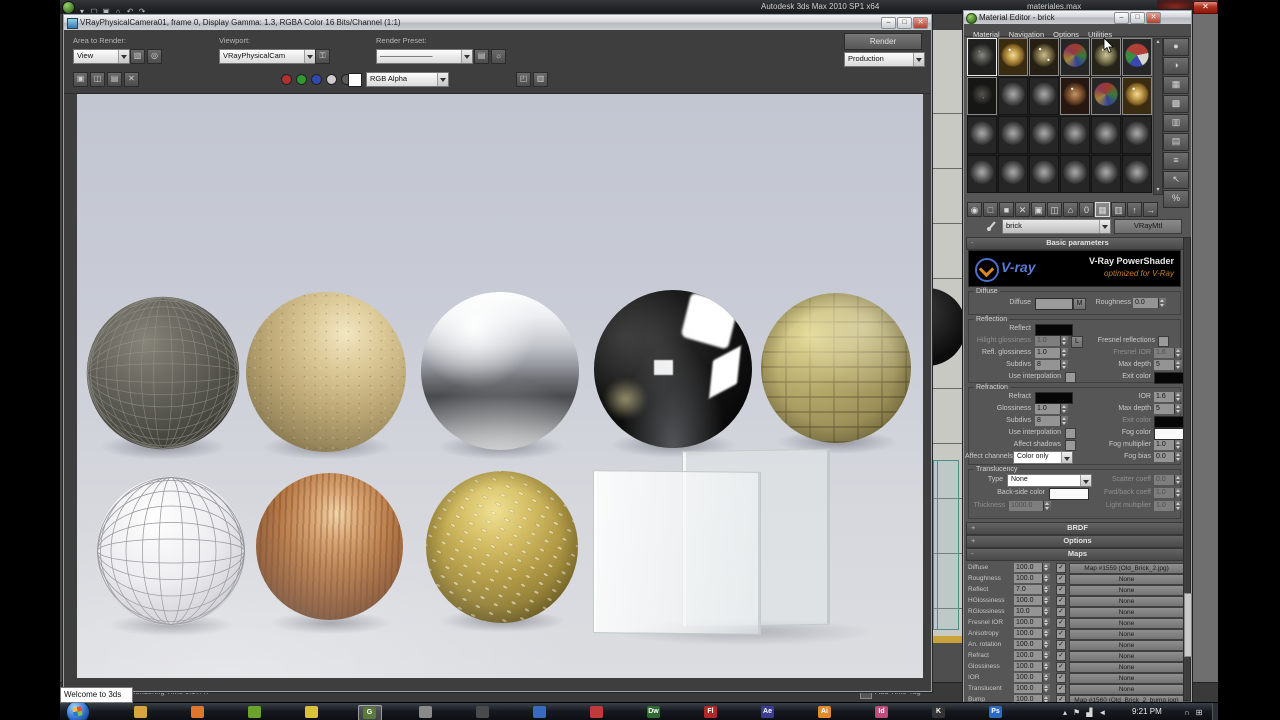 The image size is (1280, 720). Describe the element at coordinates (654, 712) in the screenshot. I see `taskbar-icon-dreamweaver: Dw` at that location.